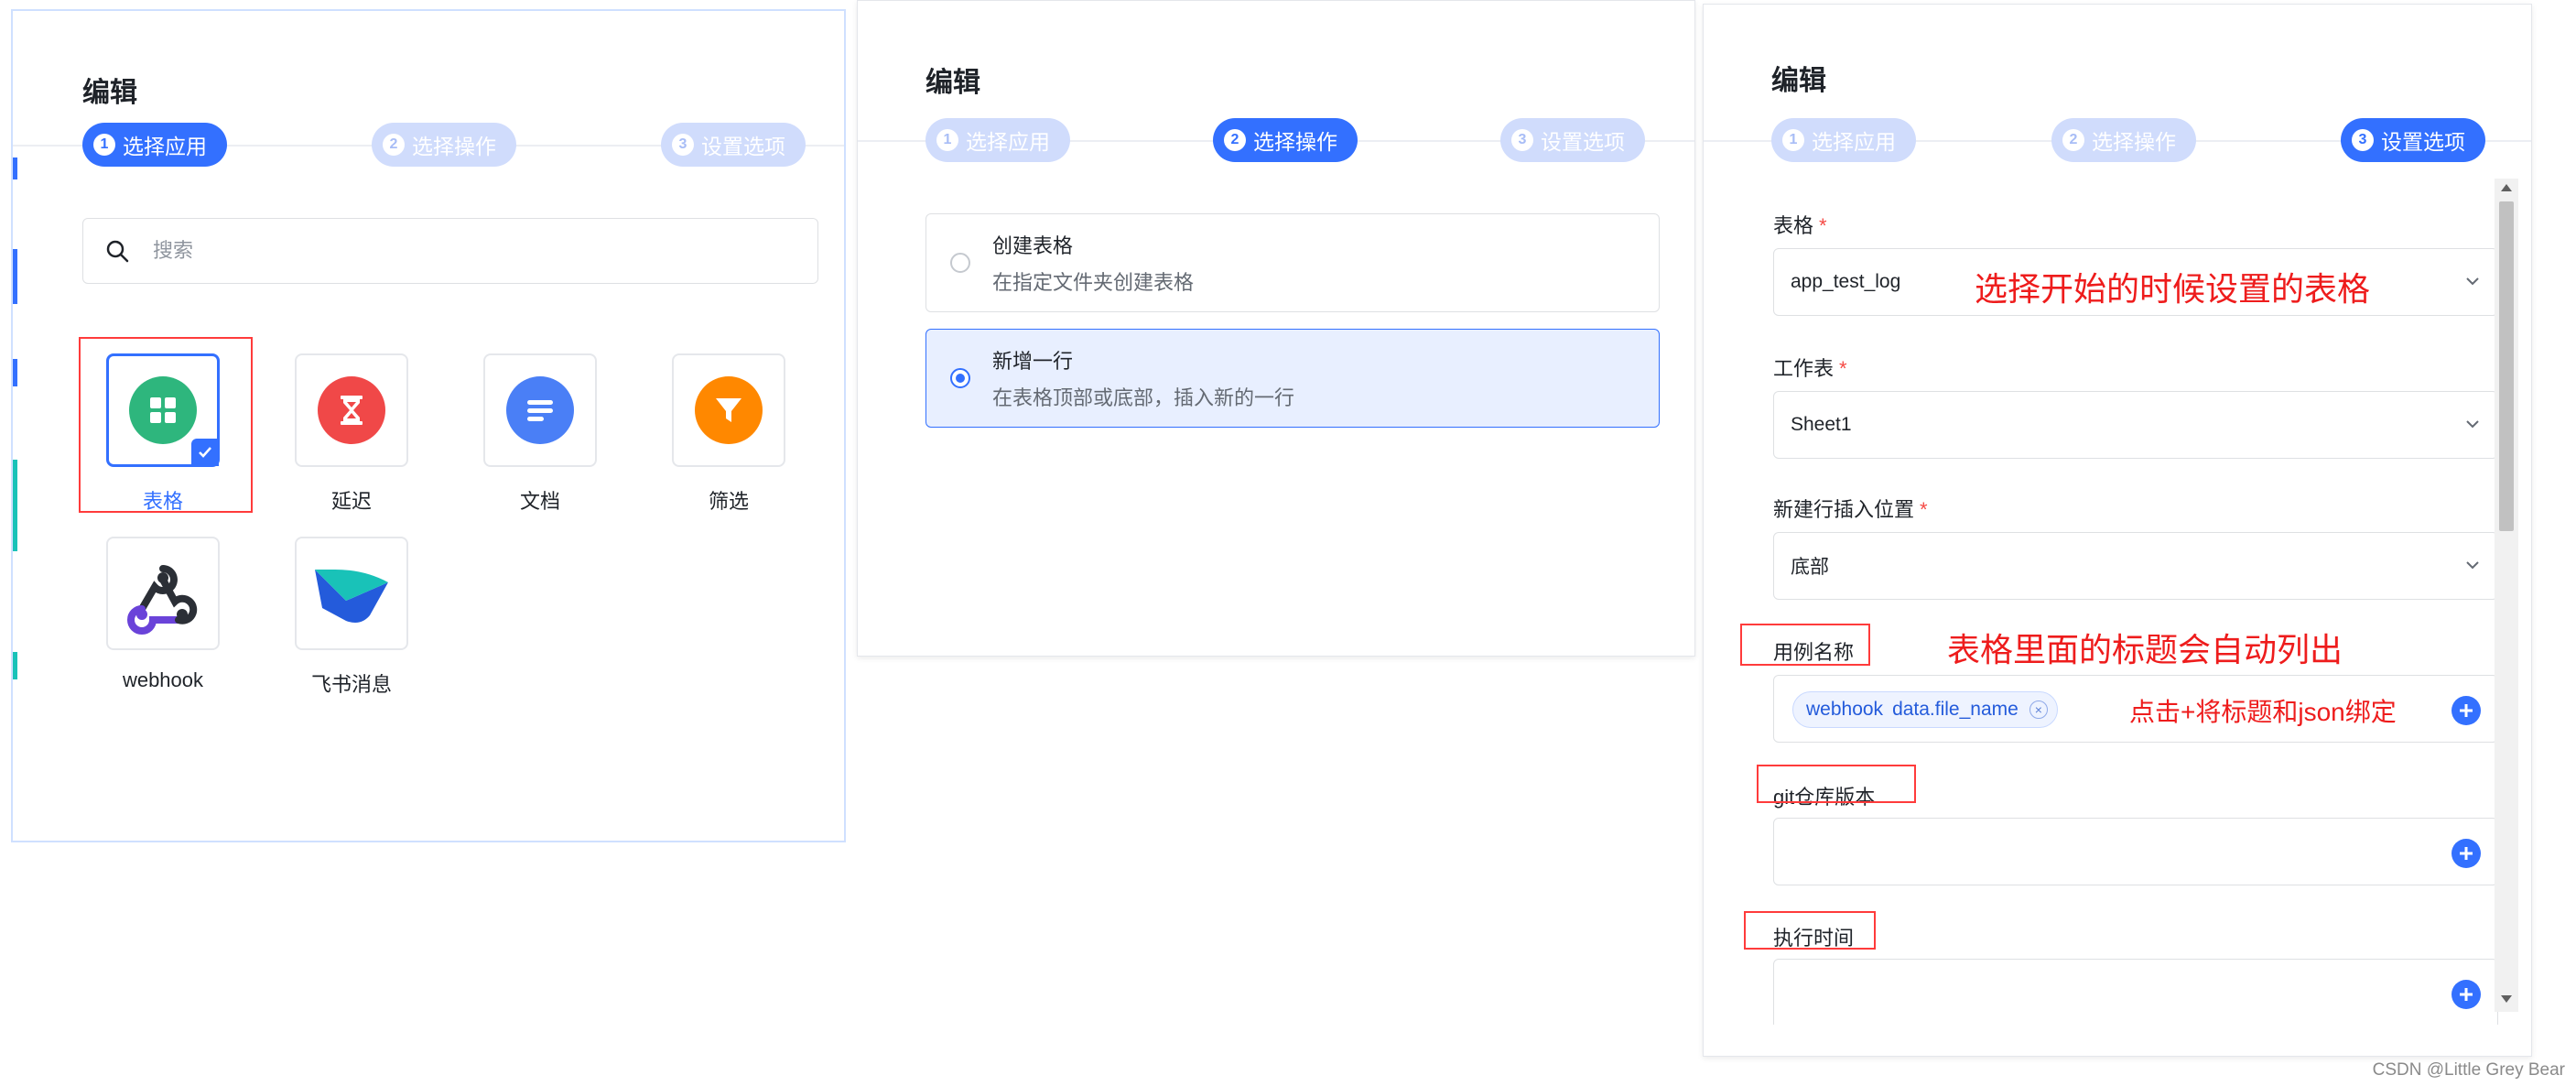  I want to click on scroll-up-arrow, so click(2507, 187).